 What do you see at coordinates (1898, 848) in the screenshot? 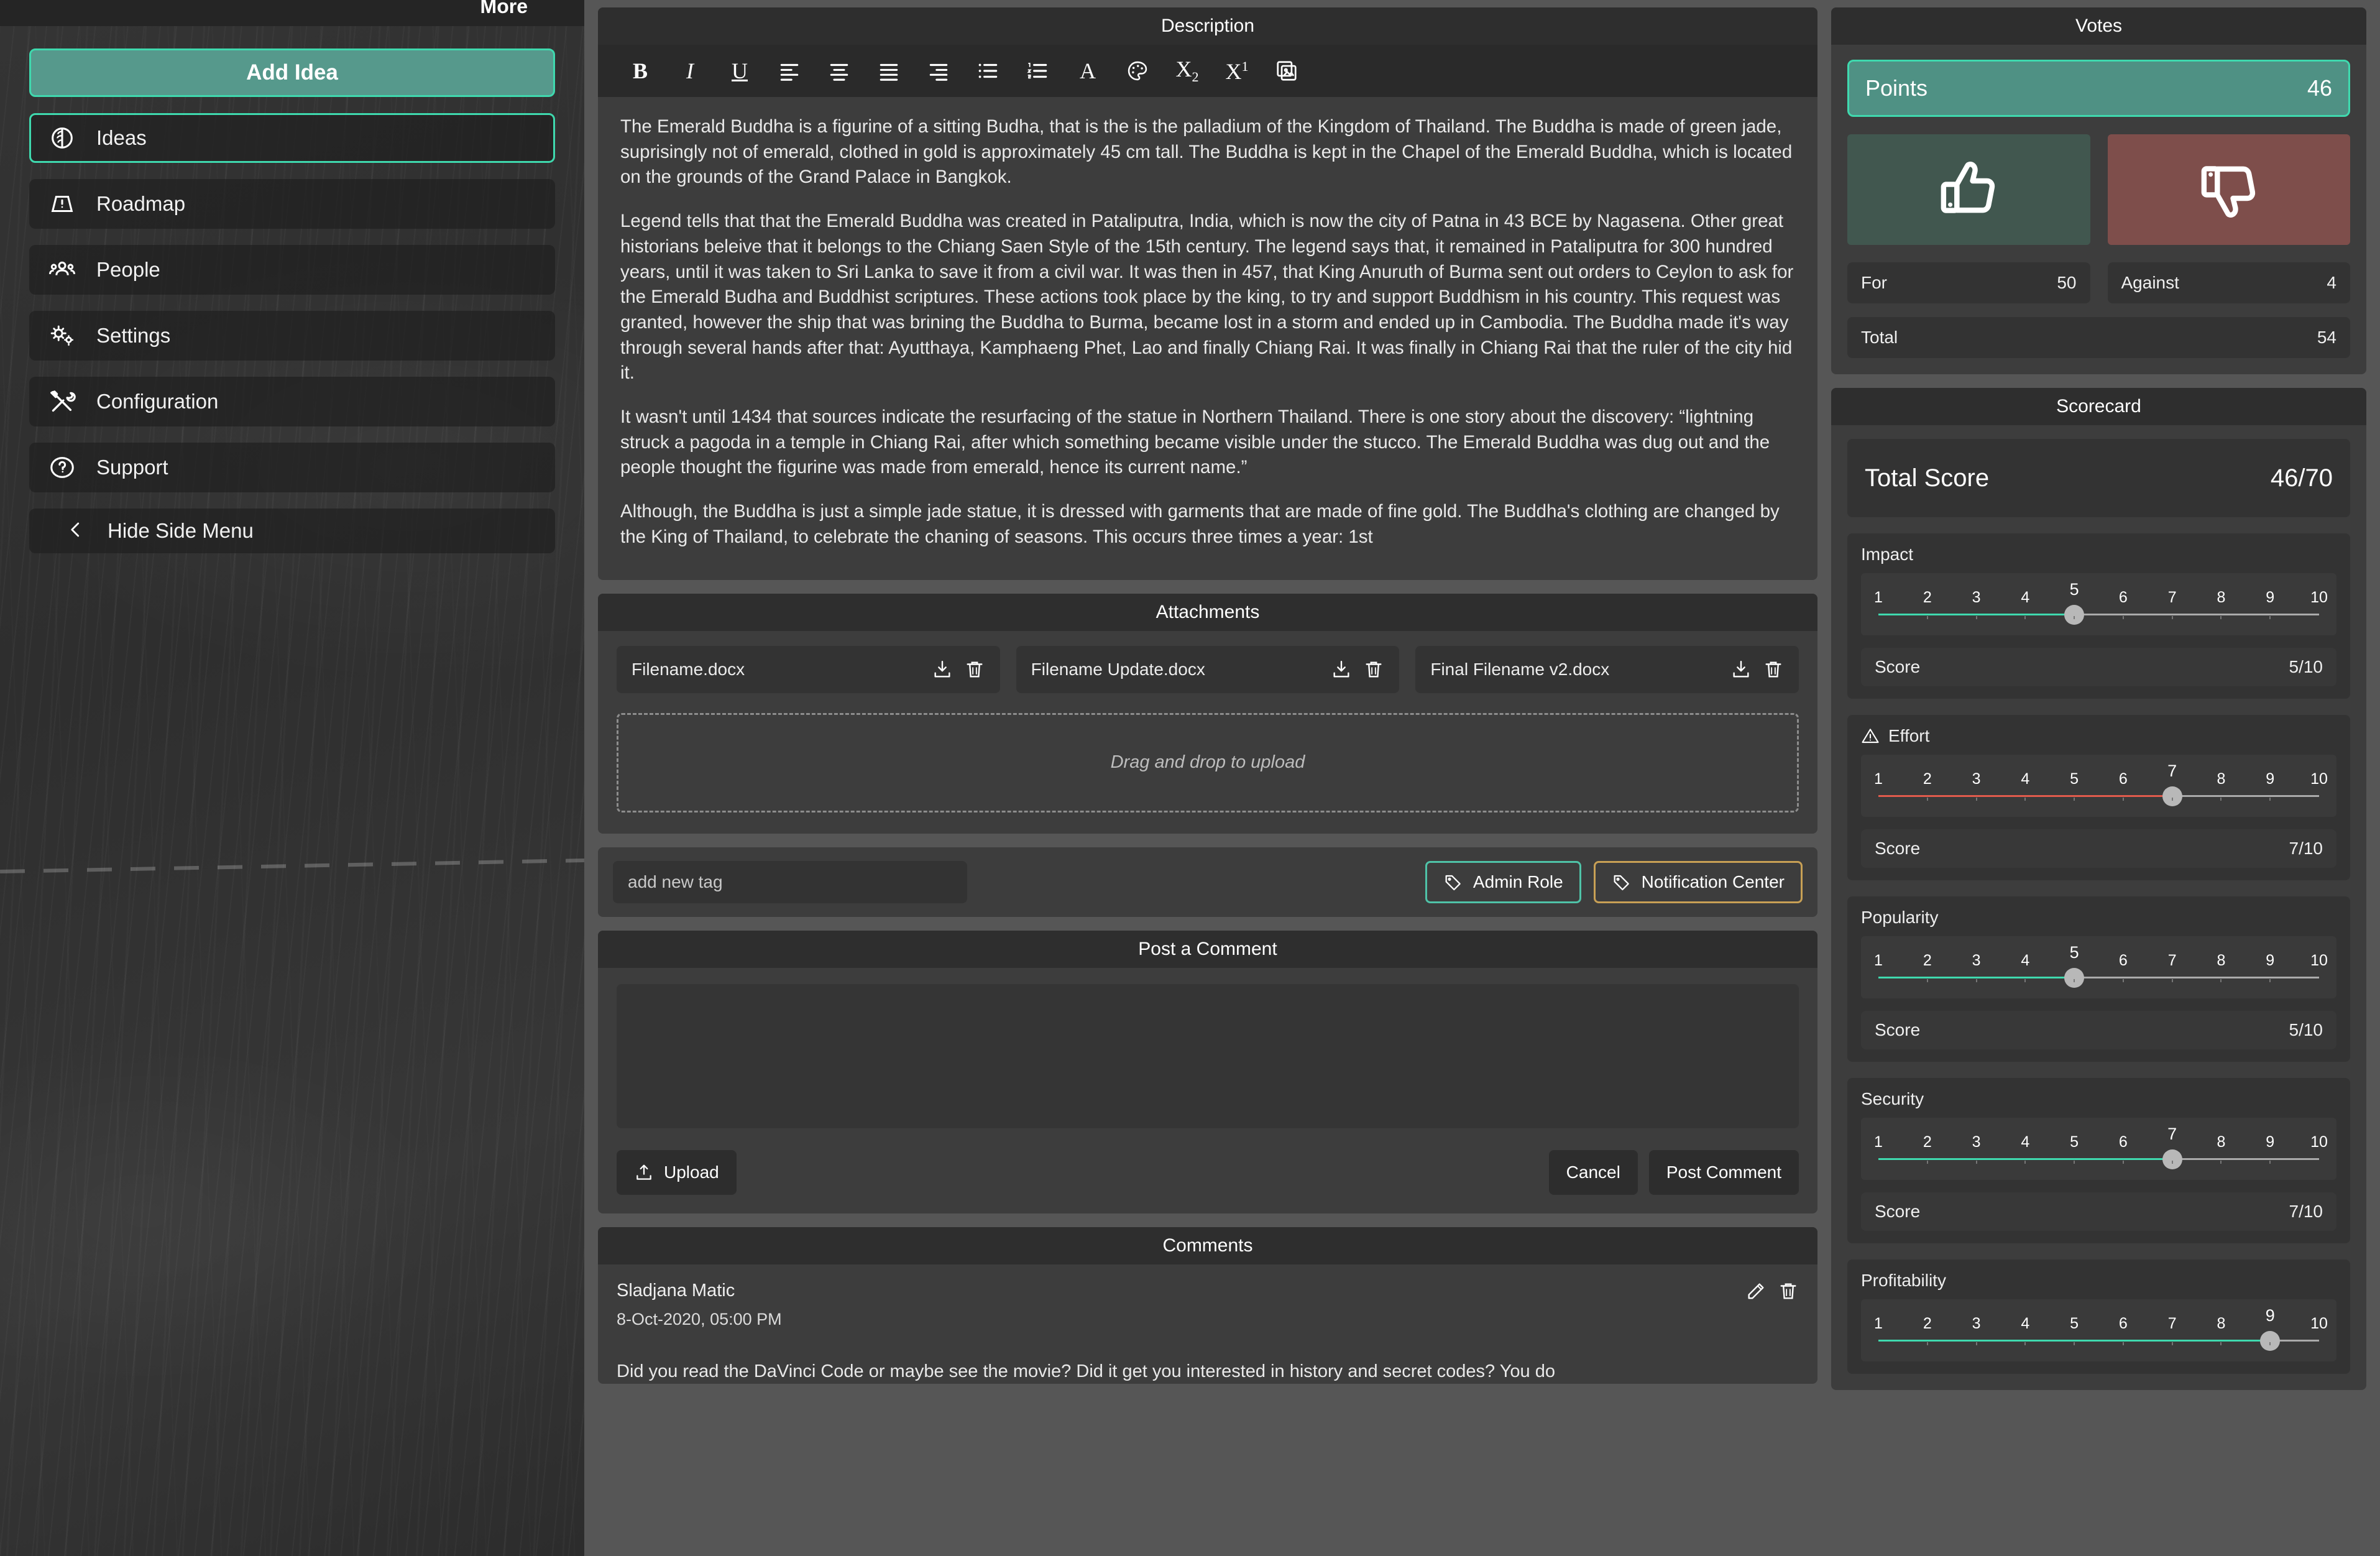
I see `score-label: Score` at bounding box center [1898, 848].